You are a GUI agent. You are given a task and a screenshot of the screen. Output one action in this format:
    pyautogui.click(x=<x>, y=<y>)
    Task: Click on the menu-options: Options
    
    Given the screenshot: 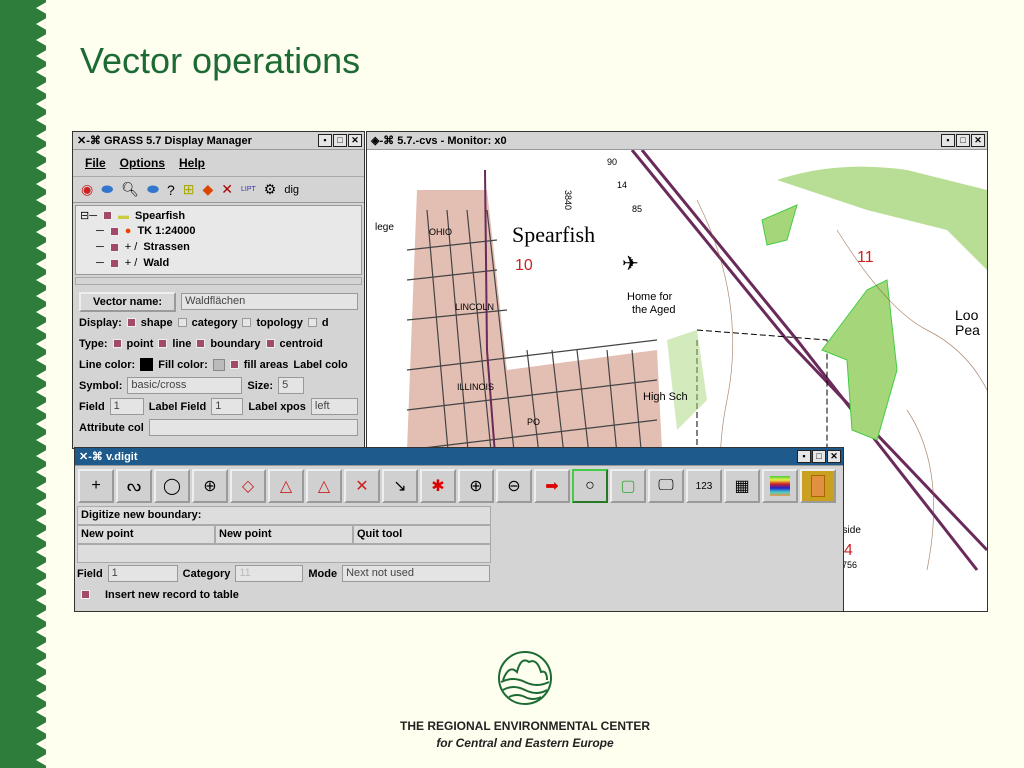 What is the action you would take?
    pyautogui.click(x=142, y=163)
    